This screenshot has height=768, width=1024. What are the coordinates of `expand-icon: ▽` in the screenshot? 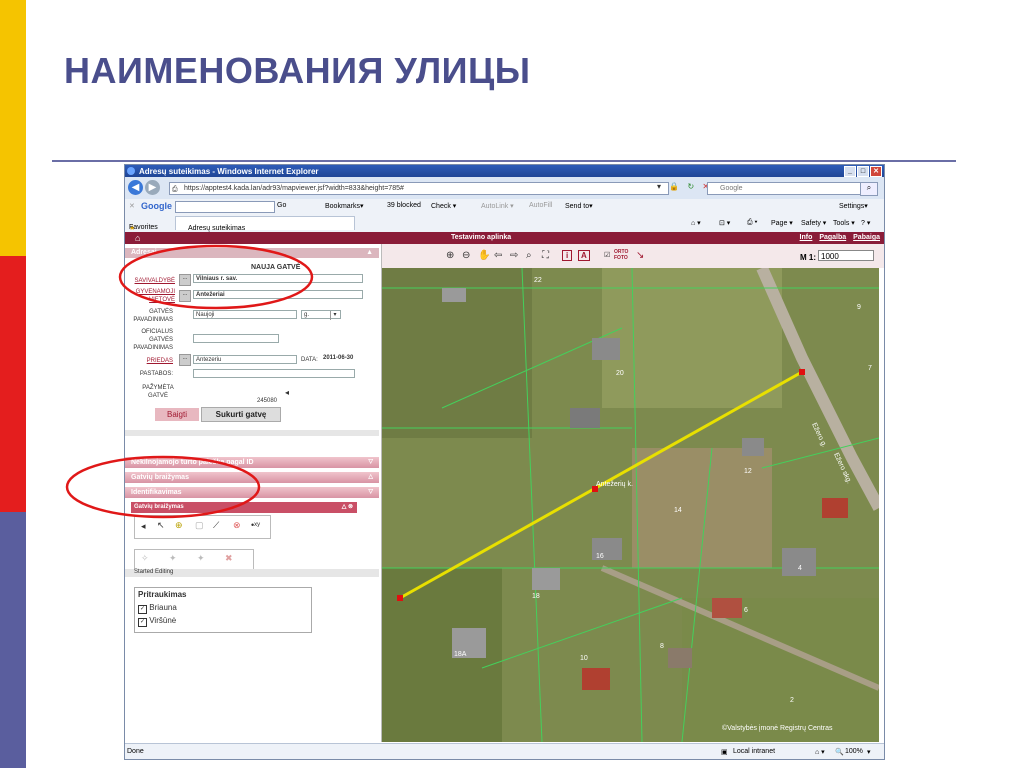 It's located at (370, 492).